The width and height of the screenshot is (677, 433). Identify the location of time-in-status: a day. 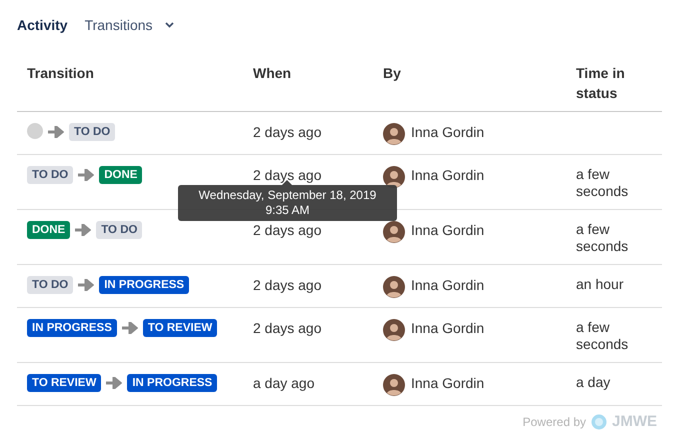
(594, 382).